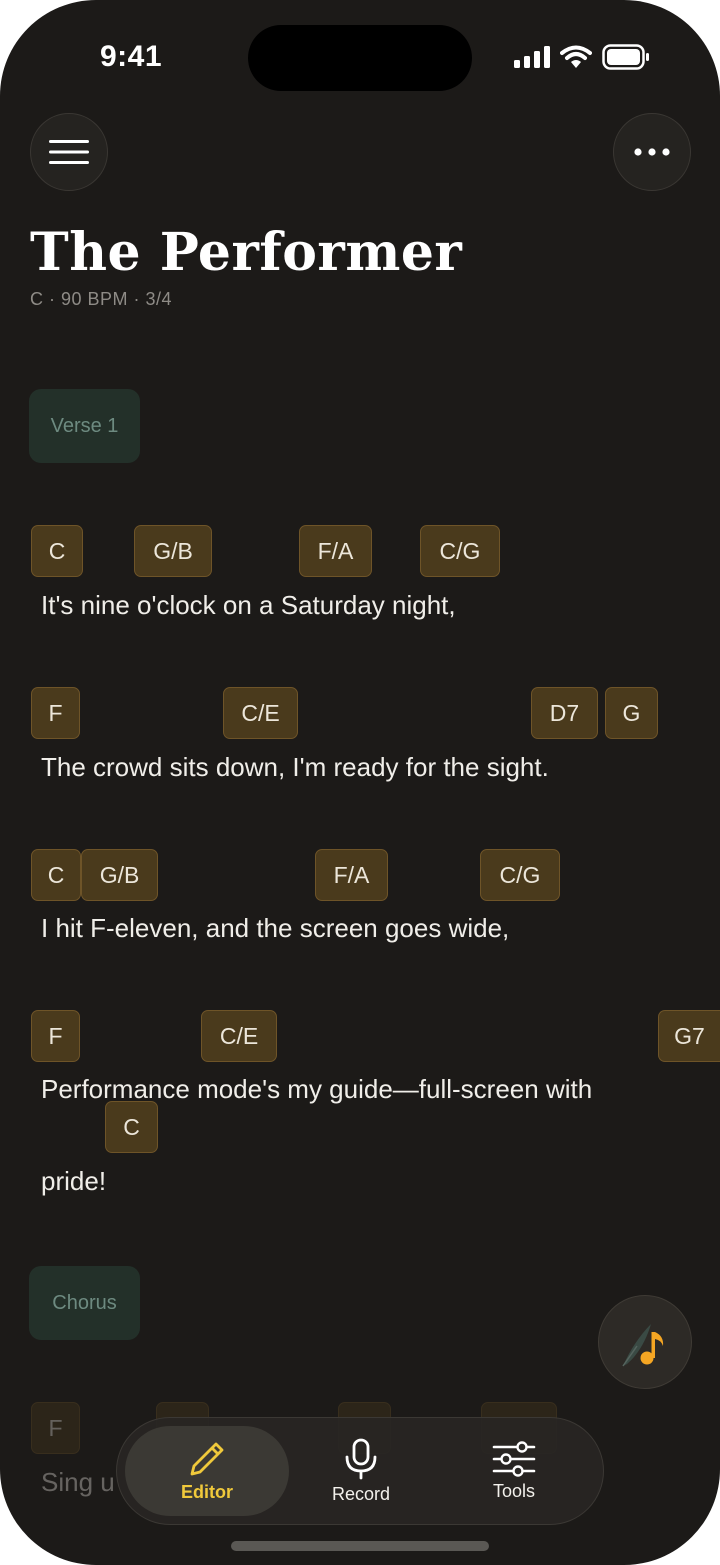 This screenshot has height=1565, width=720. Describe the element at coordinates (207, 1458) in the screenshot. I see `pencil-icon` at that location.